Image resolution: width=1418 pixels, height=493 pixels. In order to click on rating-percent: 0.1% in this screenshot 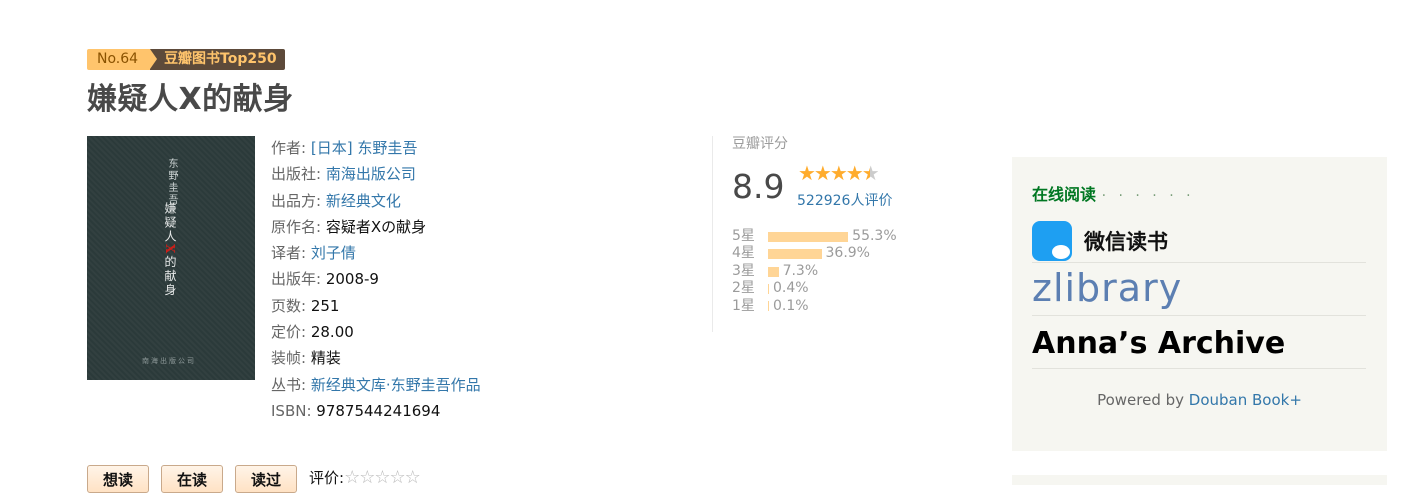, I will do `click(791, 305)`.